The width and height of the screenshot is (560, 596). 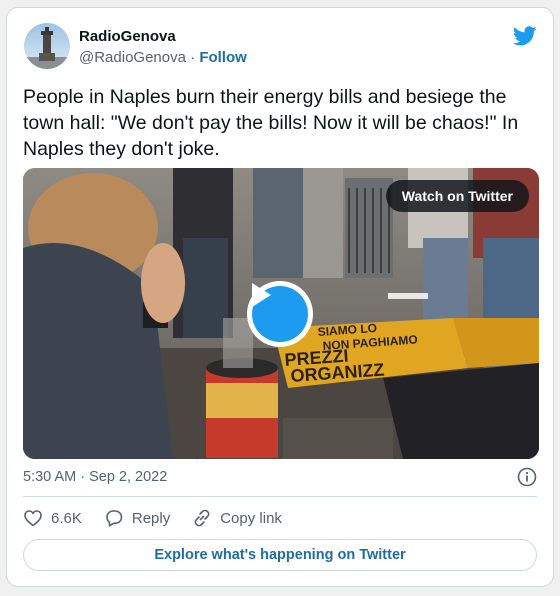 What do you see at coordinates (280, 496) in the screenshot?
I see `divider` at bounding box center [280, 496].